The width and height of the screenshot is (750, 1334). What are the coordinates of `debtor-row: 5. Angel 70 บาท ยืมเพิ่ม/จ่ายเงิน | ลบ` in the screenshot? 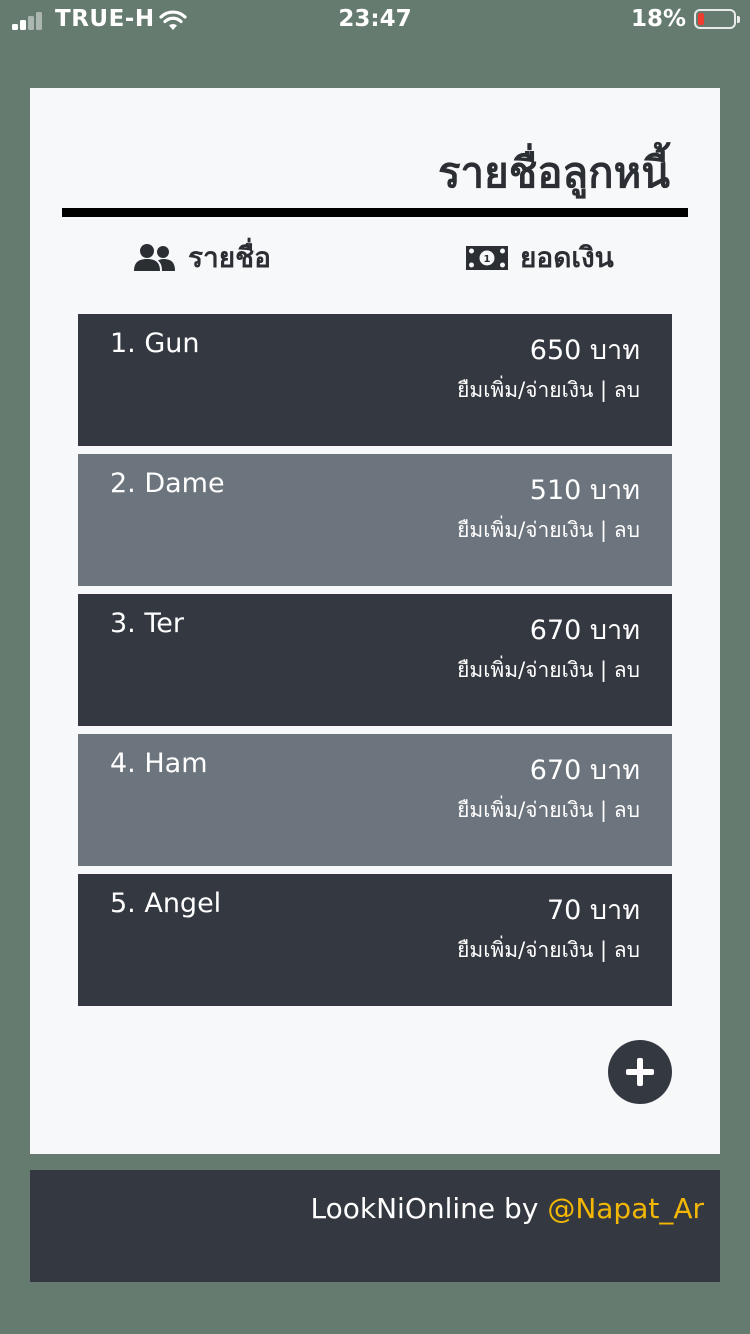 It's located at (375, 940).